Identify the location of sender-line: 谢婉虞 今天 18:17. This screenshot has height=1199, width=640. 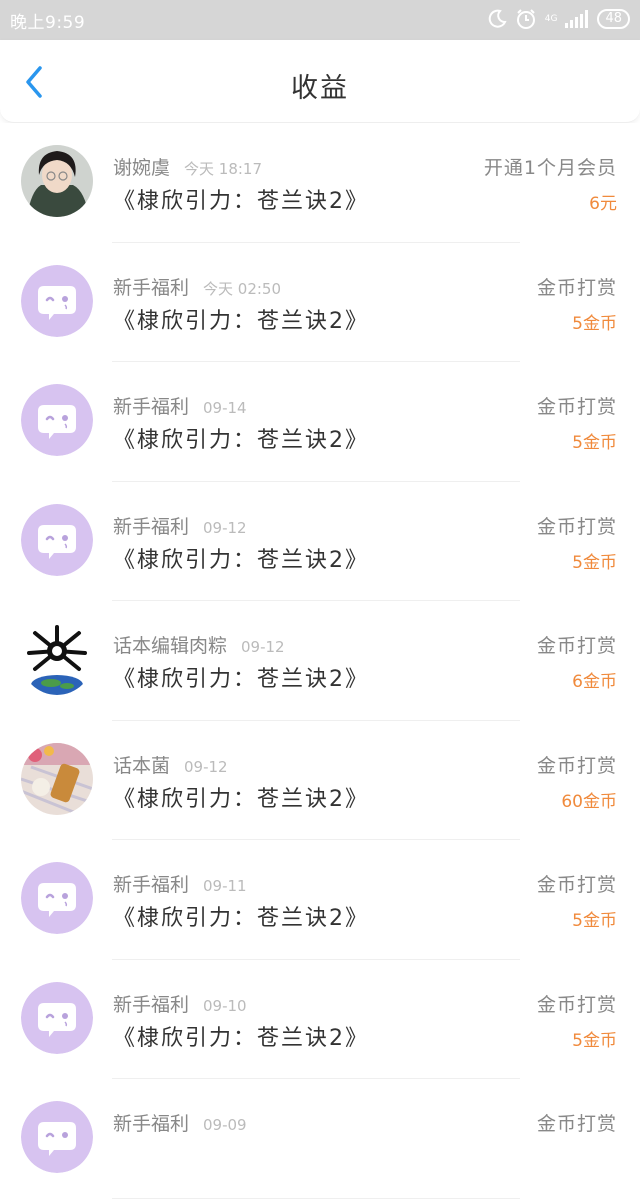
(187, 166).